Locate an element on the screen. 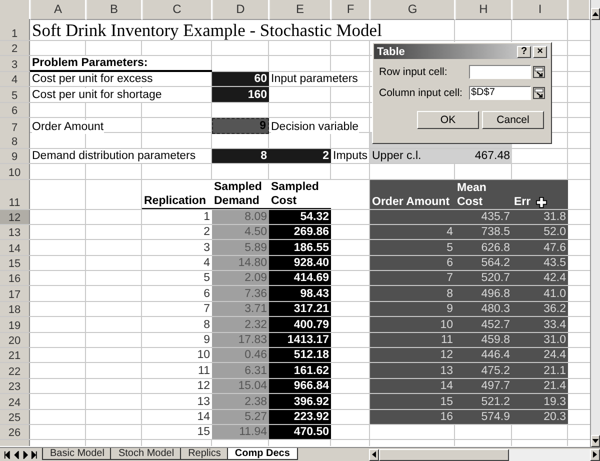 This screenshot has height=461, width=600. row-header: 2 is located at coordinates (15, 48).